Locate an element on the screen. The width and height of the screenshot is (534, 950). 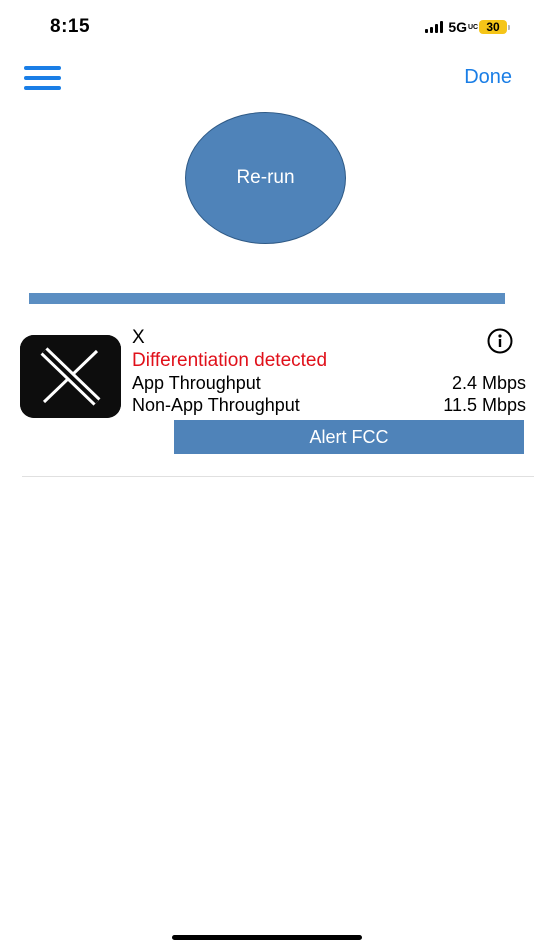
done-button: Done is located at coordinates (488, 77).